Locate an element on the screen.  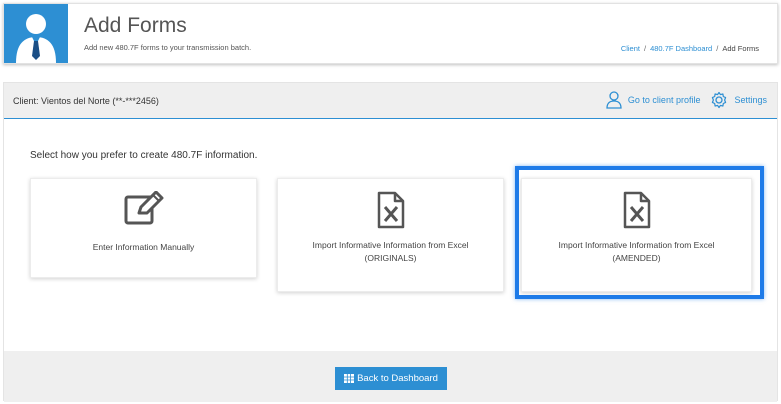
user-outline-icon is located at coordinates (614, 100).